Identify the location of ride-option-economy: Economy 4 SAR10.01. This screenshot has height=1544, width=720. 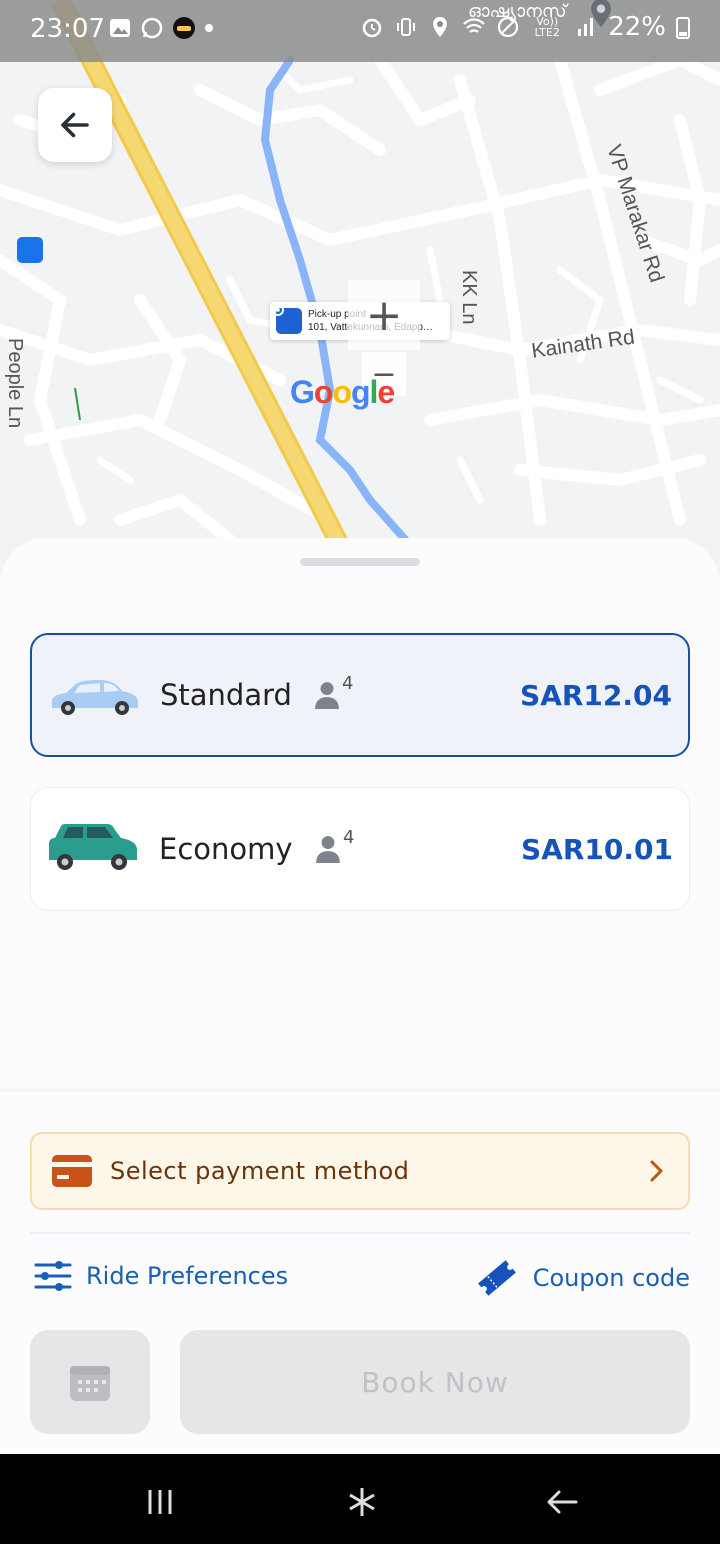
(360, 849).